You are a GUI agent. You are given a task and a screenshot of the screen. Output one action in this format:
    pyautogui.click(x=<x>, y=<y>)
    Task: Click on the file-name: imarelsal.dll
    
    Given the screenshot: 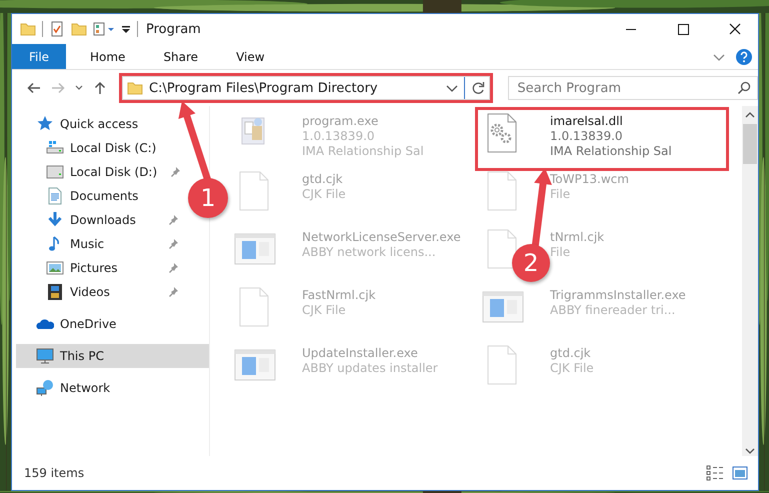 What is the action you would take?
    pyautogui.click(x=587, y=121)
    